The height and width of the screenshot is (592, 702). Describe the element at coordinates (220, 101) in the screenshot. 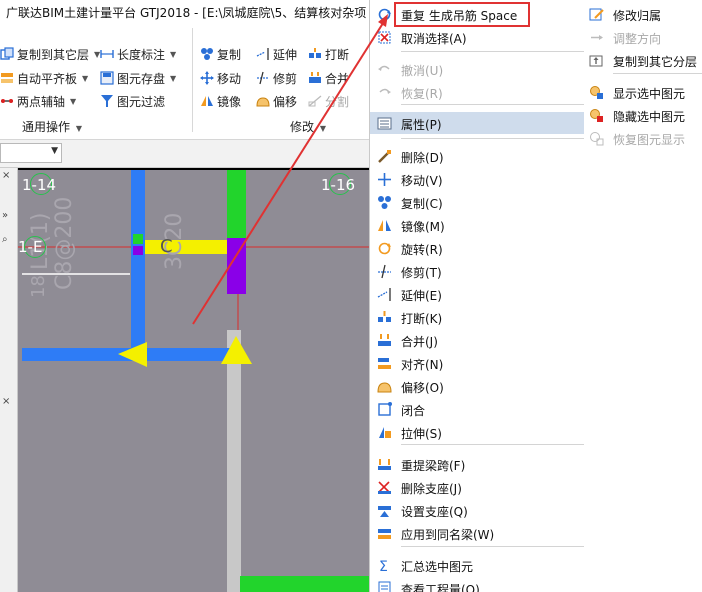

I see `mirror-button: 镜像` at that location.